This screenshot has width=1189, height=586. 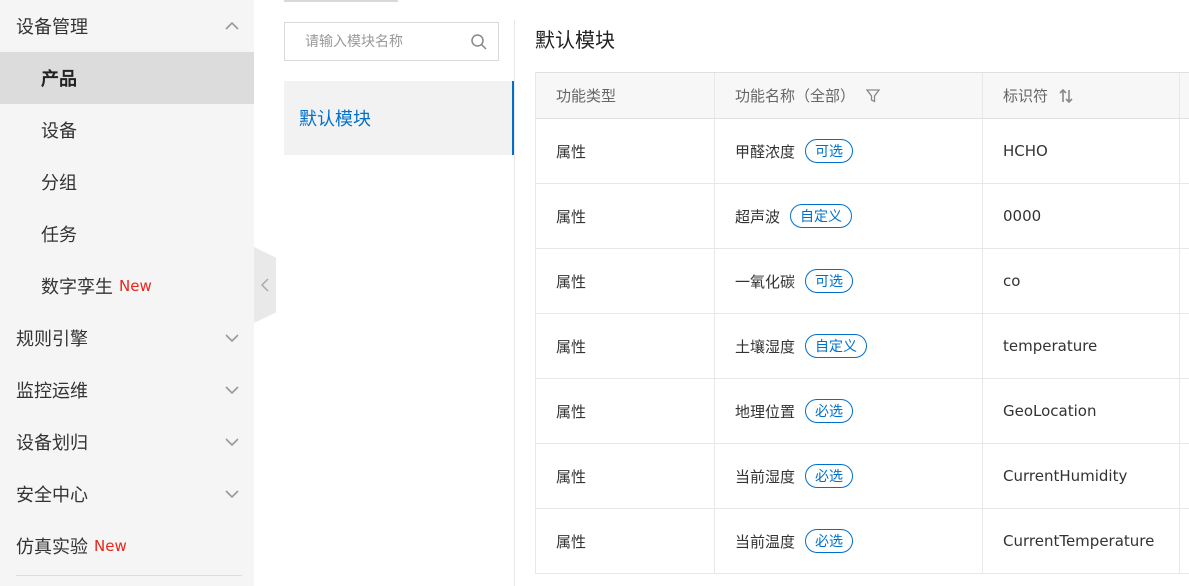 I want to click on nav-group-device-management: 设备管理, so click(x=127, y=26).